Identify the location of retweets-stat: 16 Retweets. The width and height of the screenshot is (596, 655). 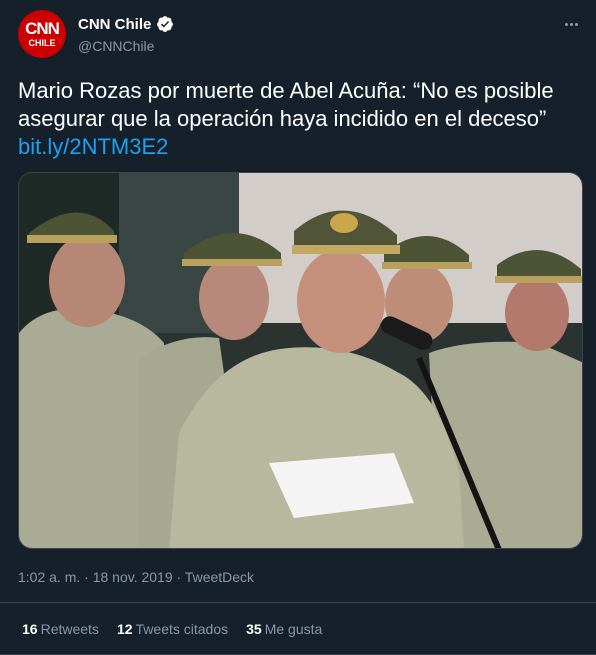
(60, 629).